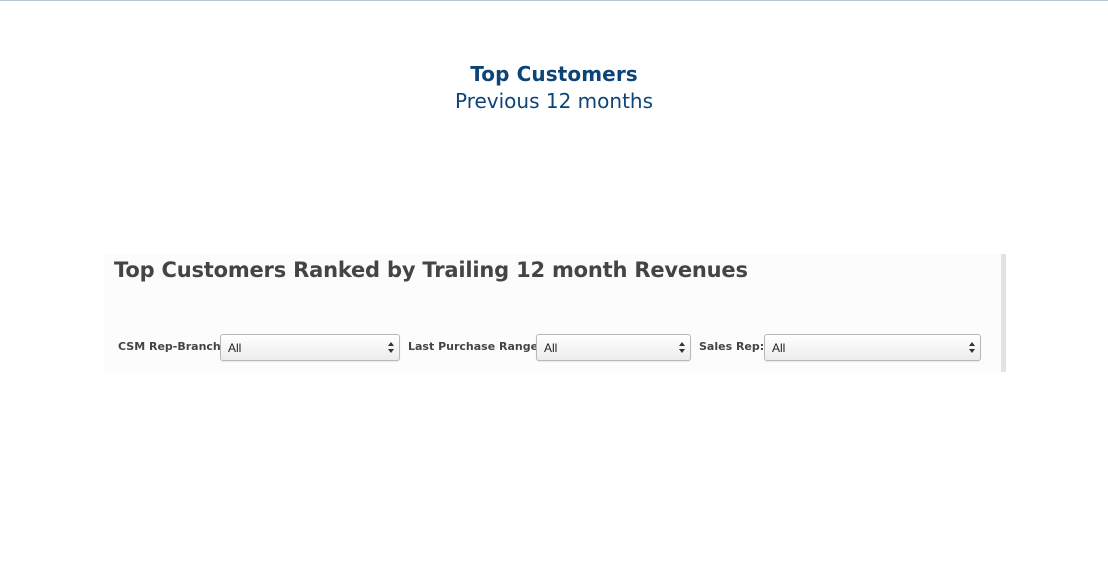 This screenshot has width=1108, height=565. What do you see at coordinates (554, 87) in the screenshot?
I see `page-header: Top Customers Previous 12 months` at bounding box center [554, 87].